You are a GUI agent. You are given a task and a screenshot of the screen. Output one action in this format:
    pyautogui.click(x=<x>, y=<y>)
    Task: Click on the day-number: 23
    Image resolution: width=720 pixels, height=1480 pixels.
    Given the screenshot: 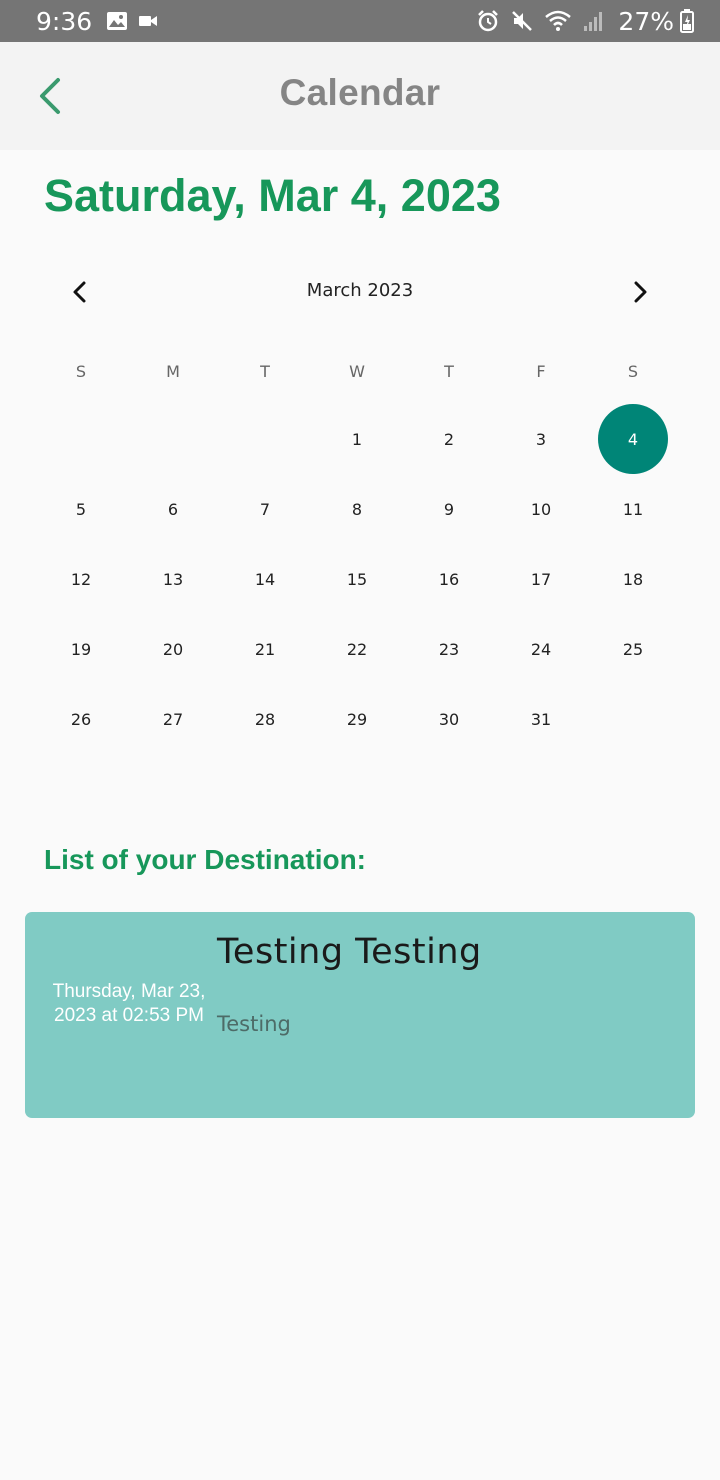 What is the action you would take?
    pyautogui.click(x=449, y=649)
    